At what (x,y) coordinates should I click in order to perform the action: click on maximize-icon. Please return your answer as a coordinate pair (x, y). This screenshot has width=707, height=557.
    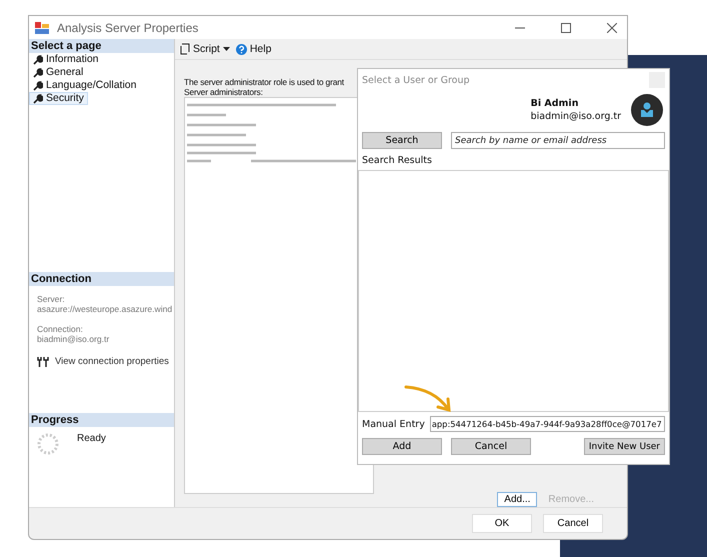
    Looking at the image, I should click on (566, 27).